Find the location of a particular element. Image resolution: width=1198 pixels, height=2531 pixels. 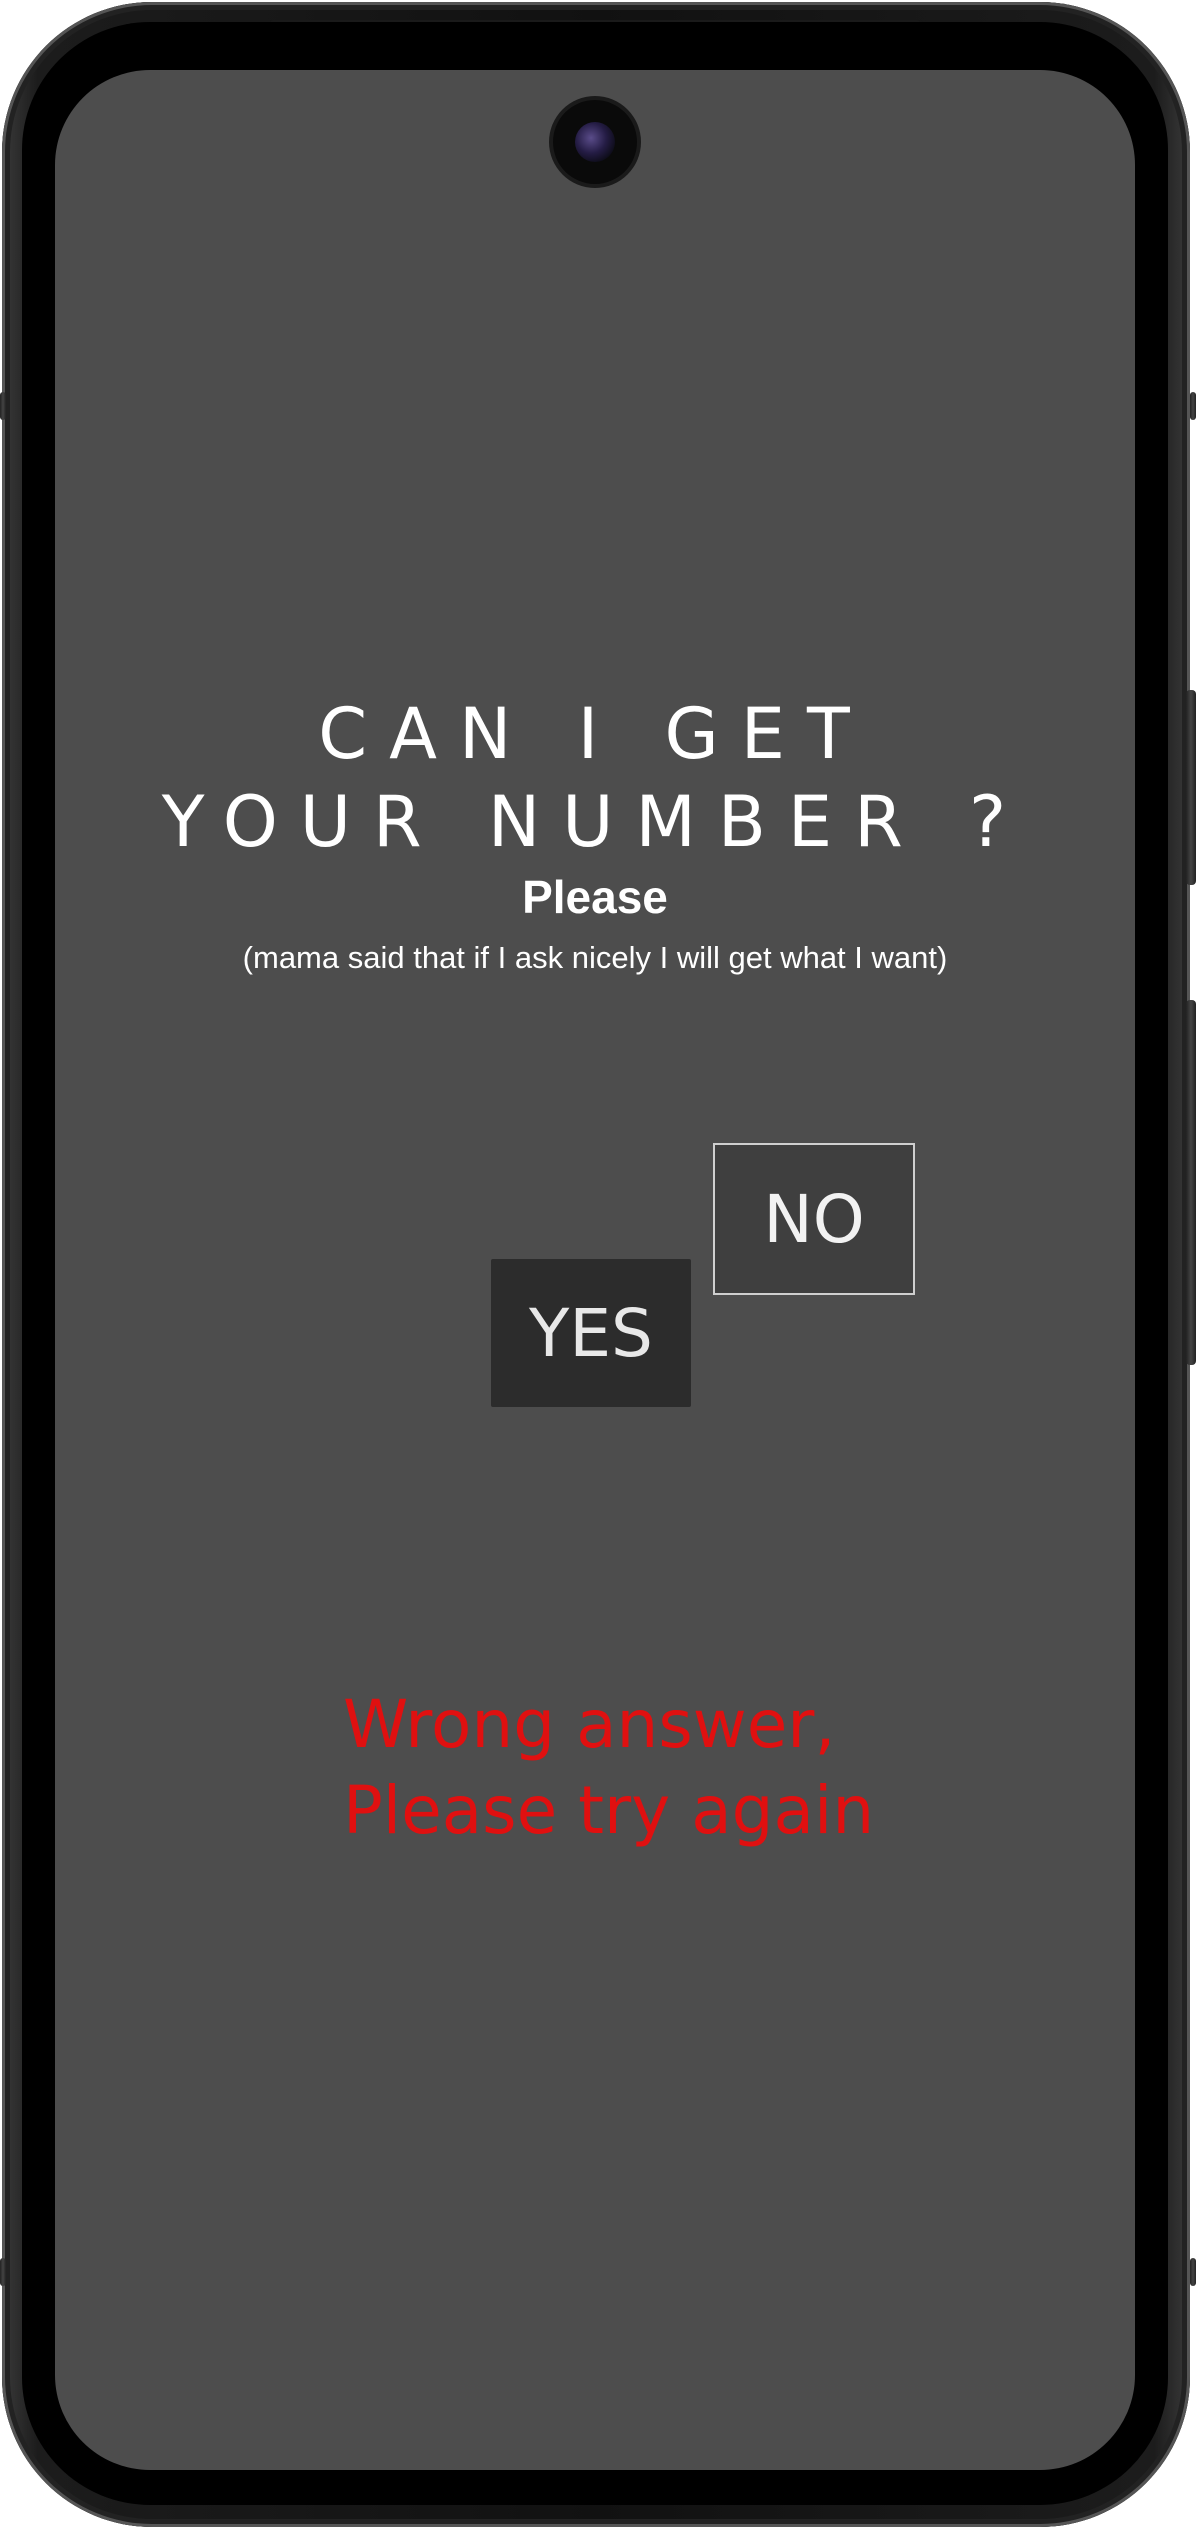

page-title: CAN I GET YOUR NUMBER ? is located at coordinates (595, 778).